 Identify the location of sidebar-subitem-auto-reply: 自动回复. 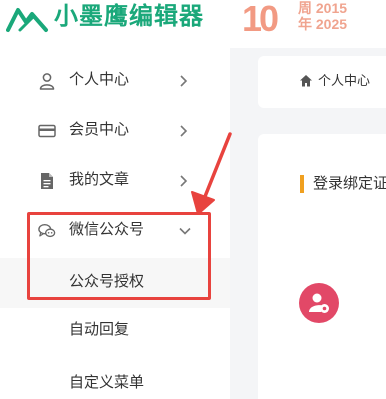
(115, 331).